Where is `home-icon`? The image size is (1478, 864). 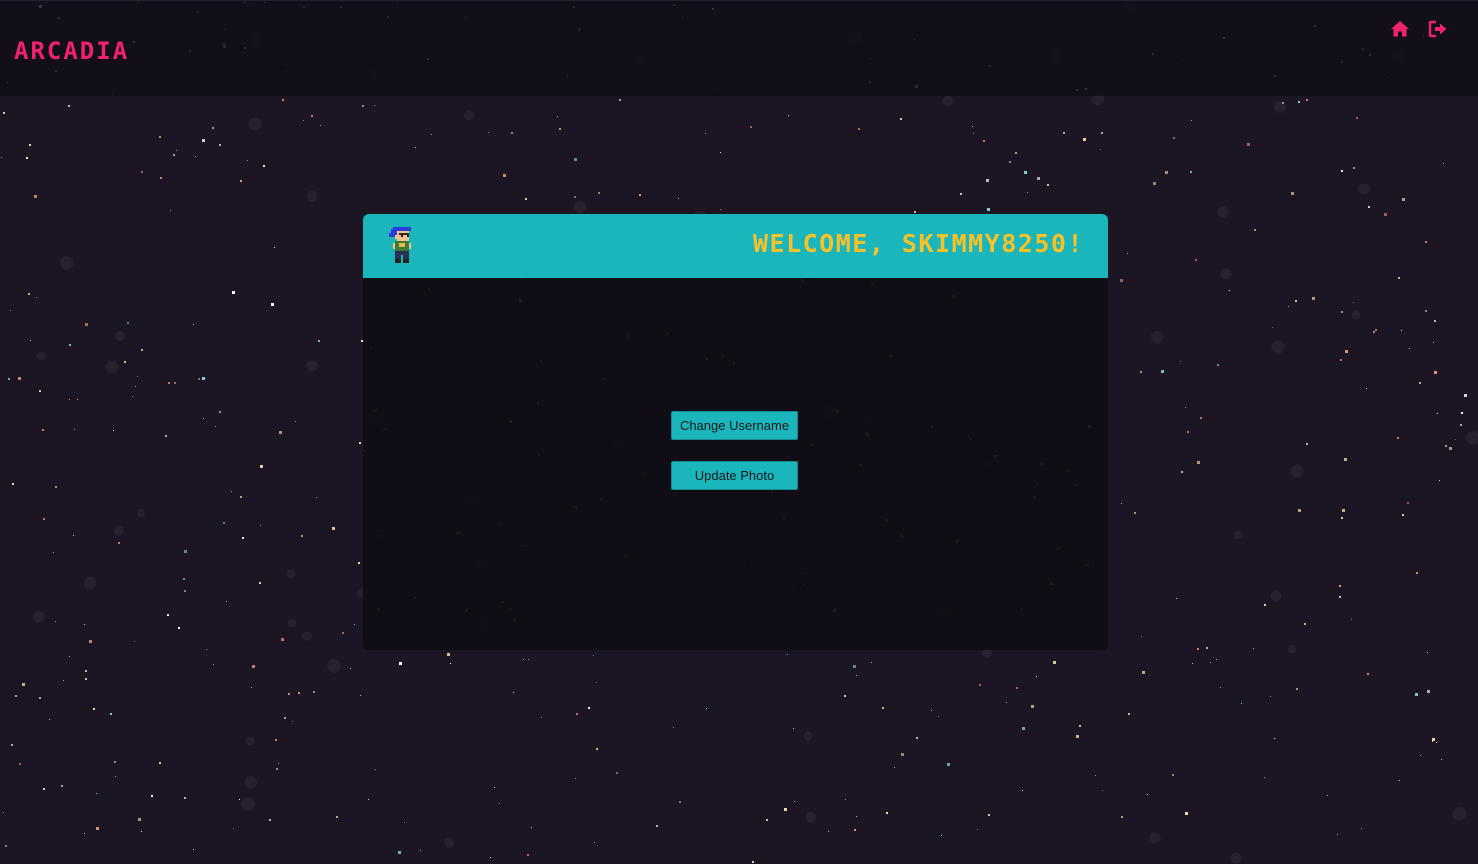 home-icon is located at coordinates (1400, 29).